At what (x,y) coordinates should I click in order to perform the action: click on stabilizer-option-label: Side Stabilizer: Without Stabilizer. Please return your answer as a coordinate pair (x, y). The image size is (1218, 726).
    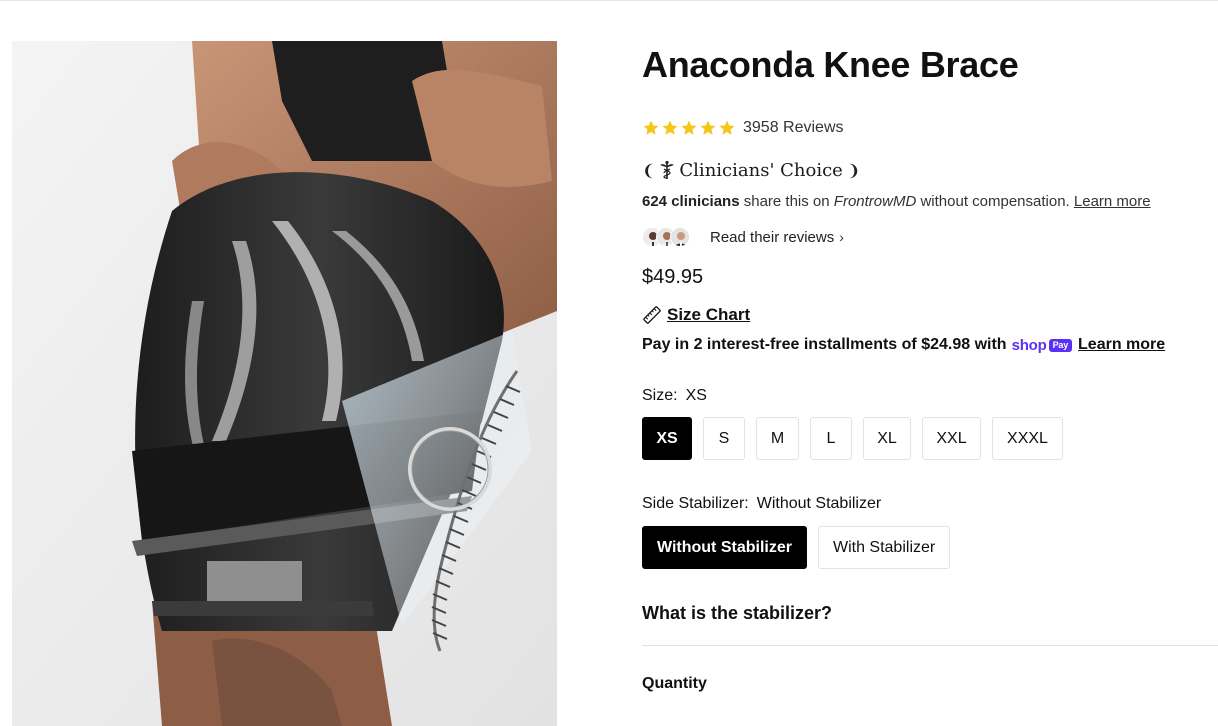
    Looking at the image, I should click on (761, 504).